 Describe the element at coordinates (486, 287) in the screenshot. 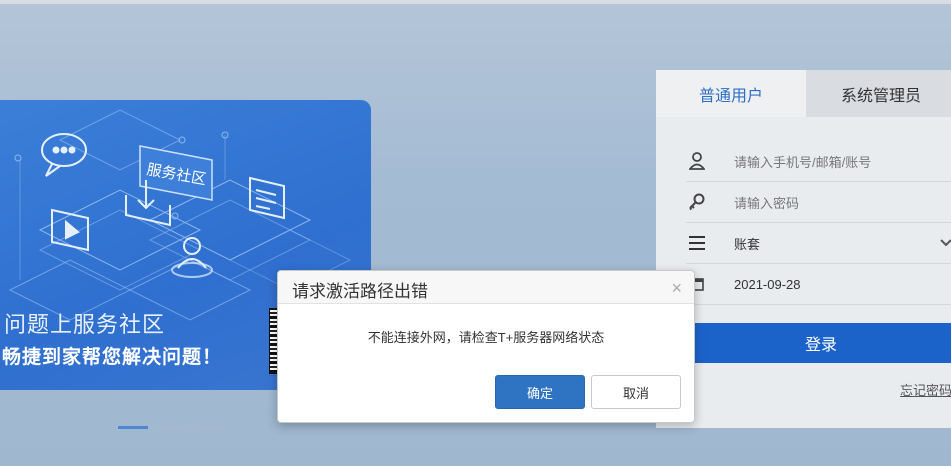

I see `dialog-header: 请求激活路径出错 ×` at that location.